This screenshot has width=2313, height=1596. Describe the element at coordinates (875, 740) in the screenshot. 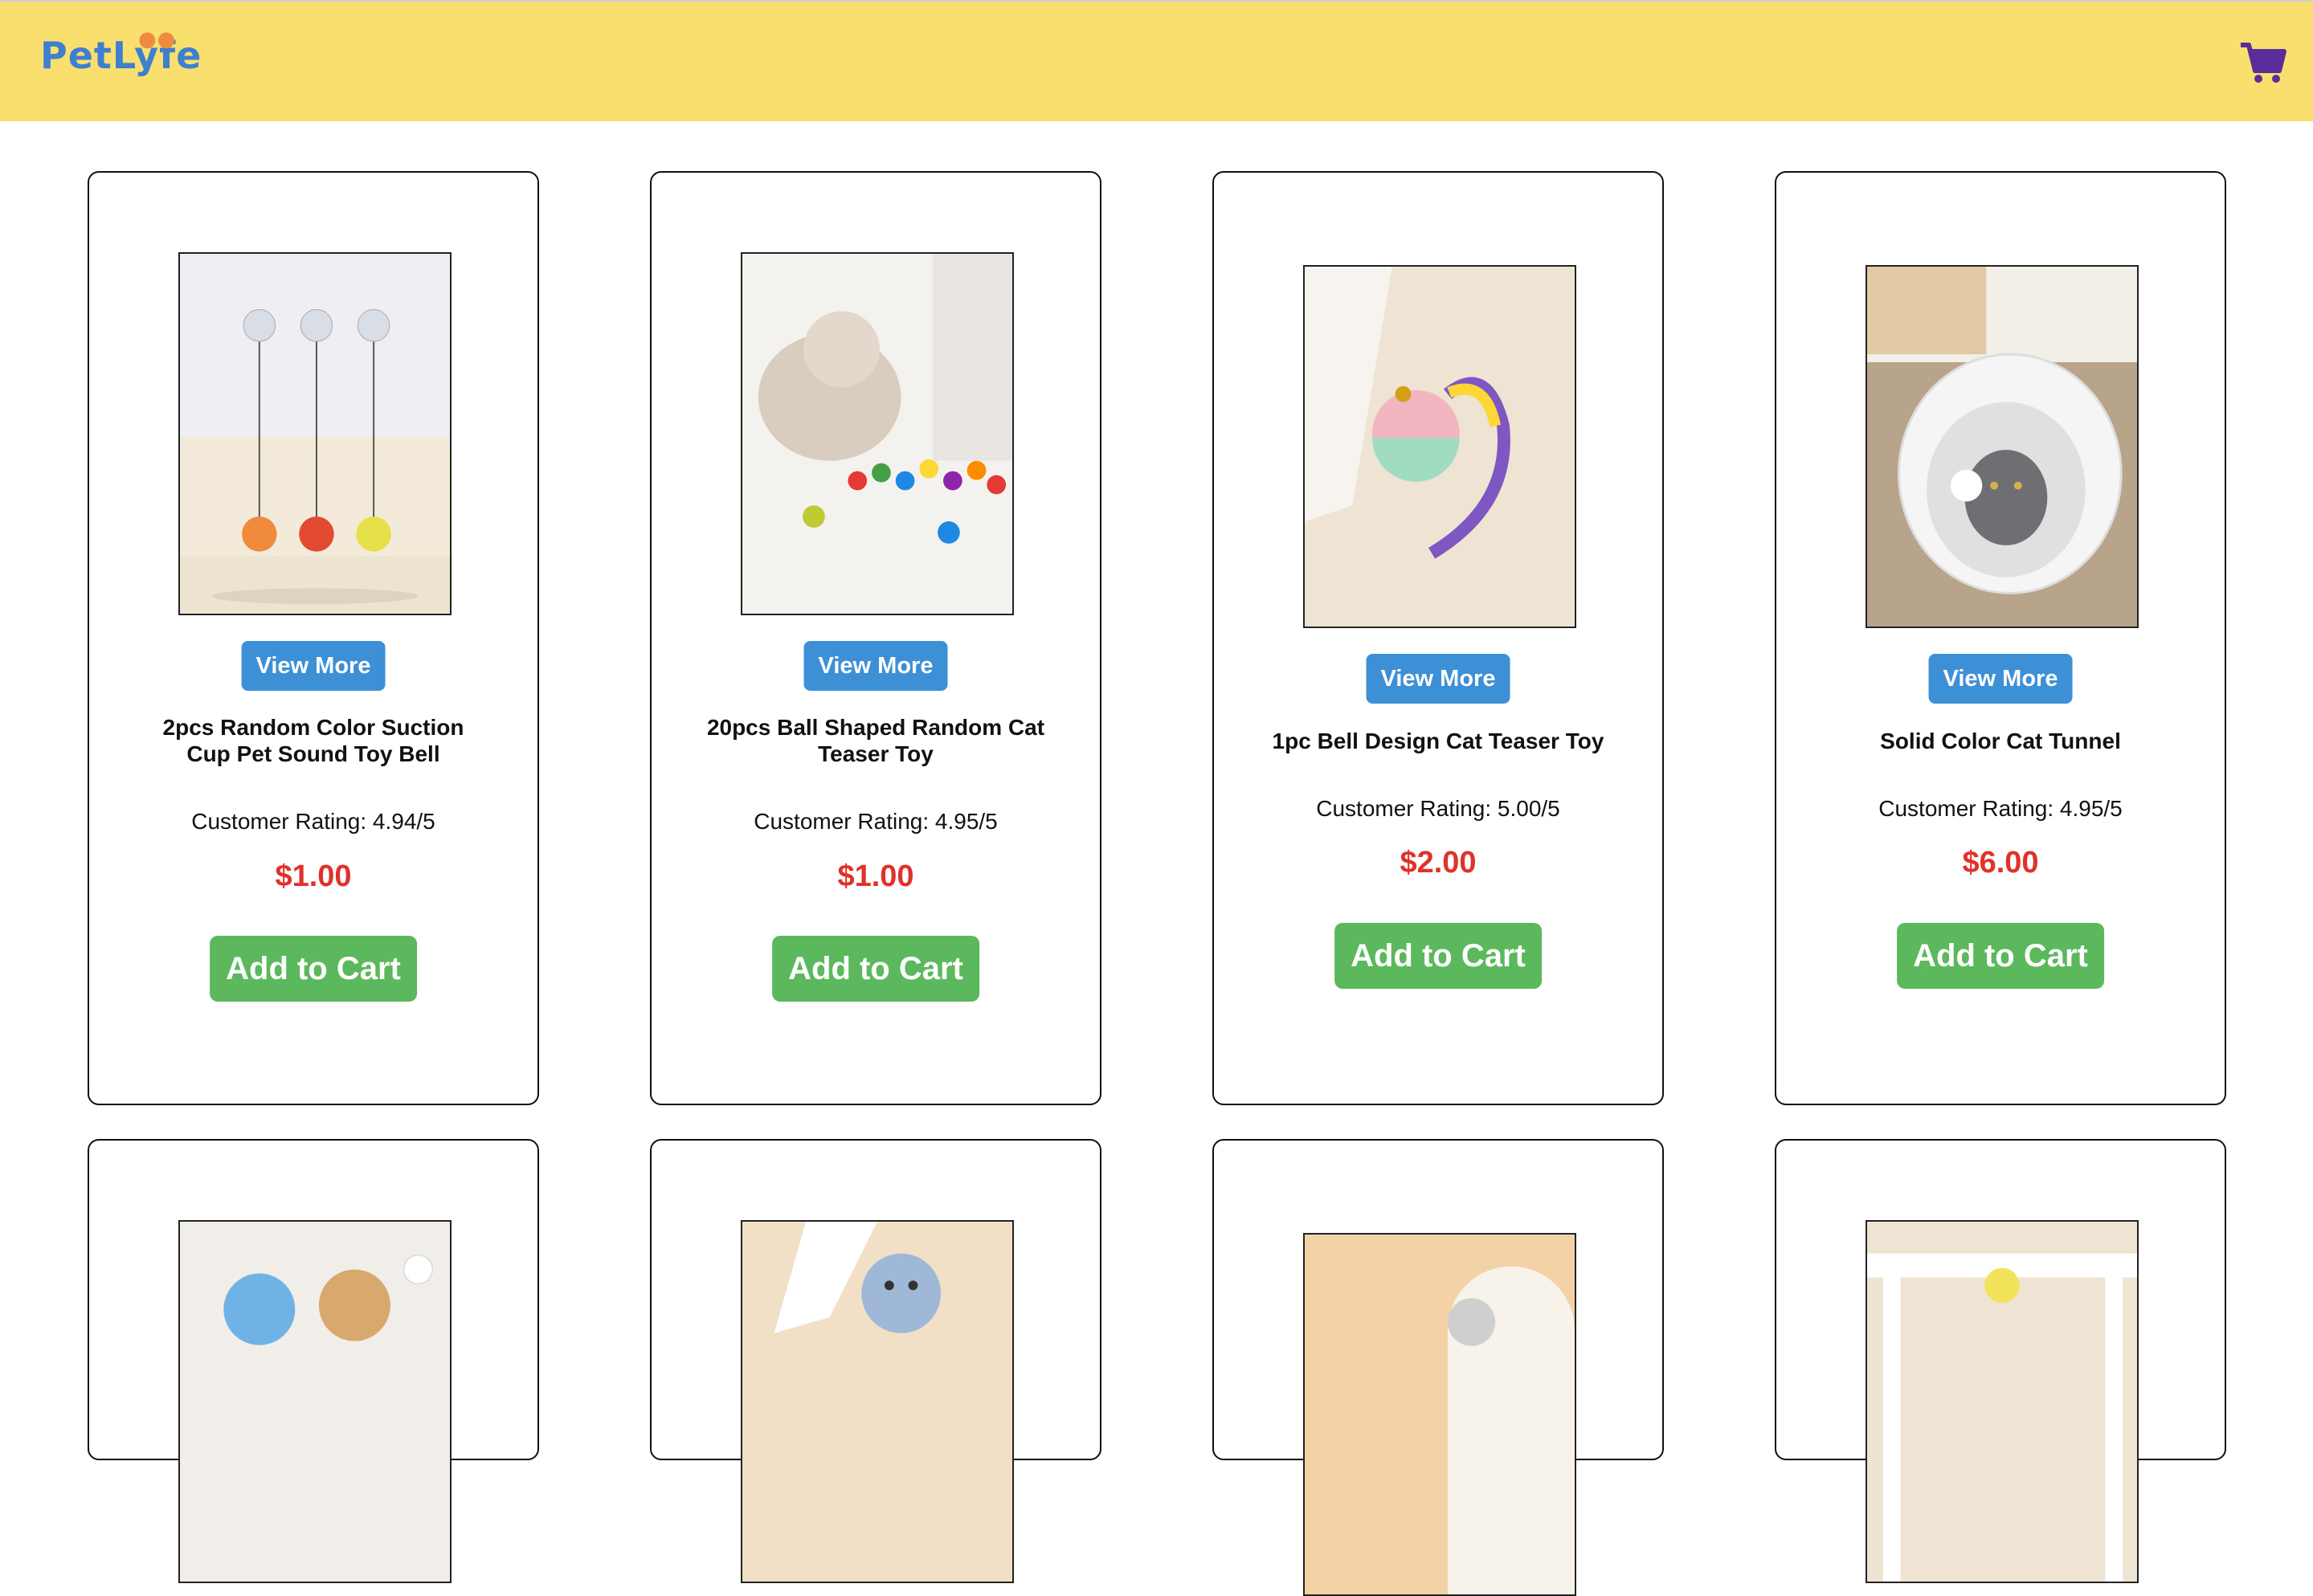

I see `product-title: 20pcs Ball Shaped Random Cat Teaser Toy` at that location.